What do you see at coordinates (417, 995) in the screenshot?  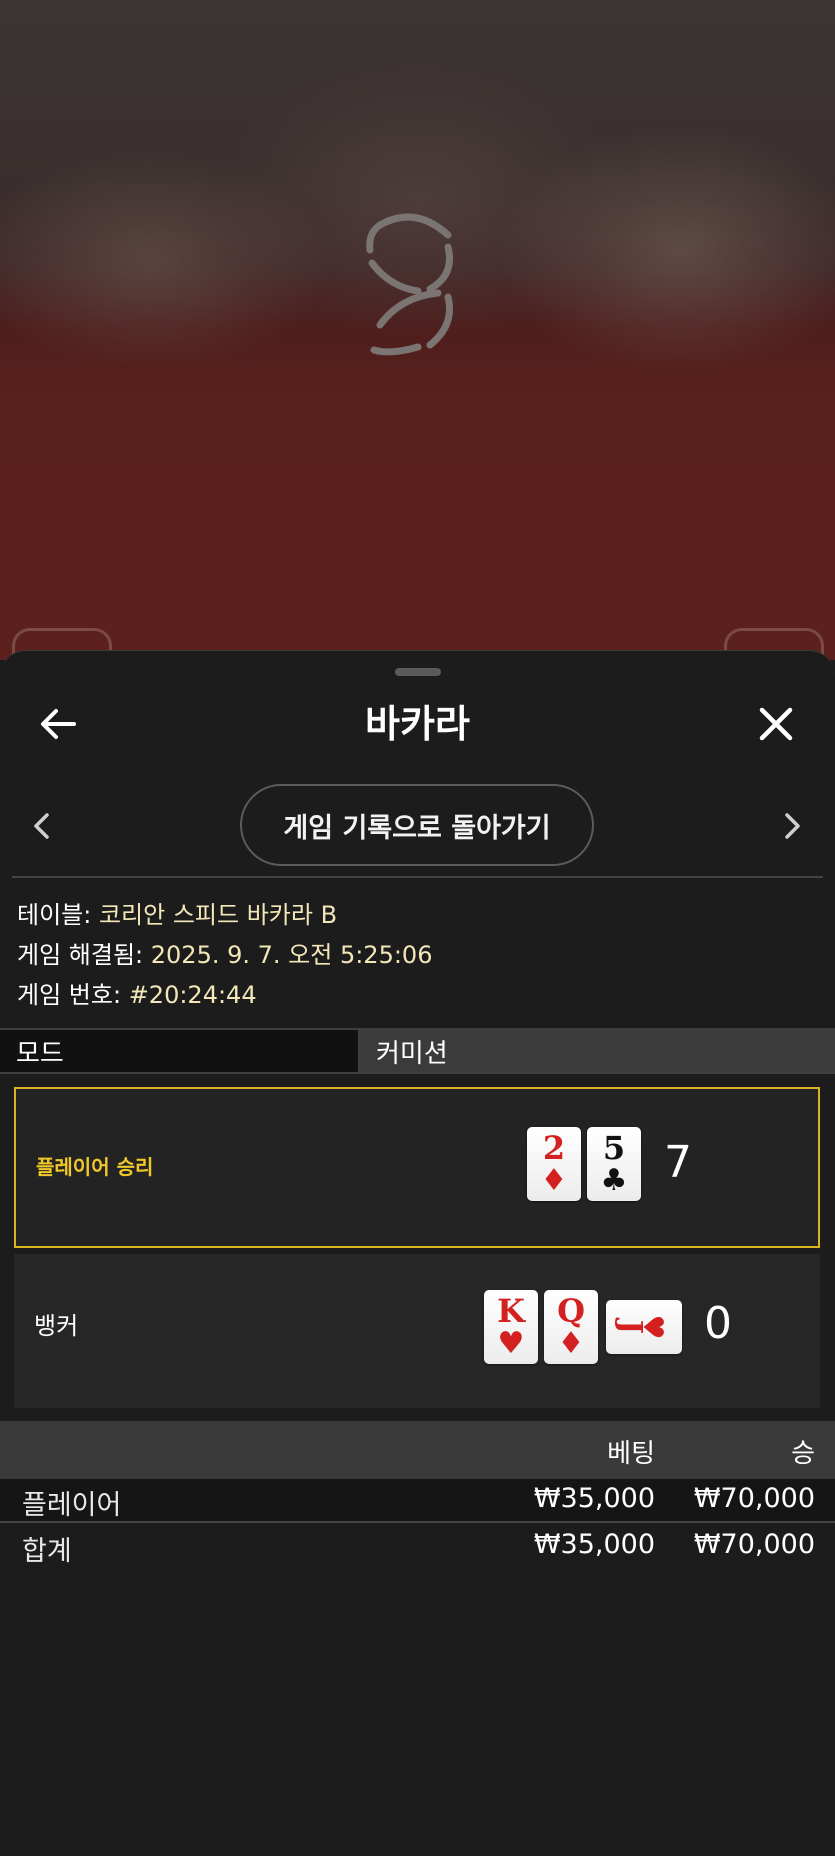 I see `game-number-info: 게임 번호: #20:24:44` at bounding box center [417, 995].